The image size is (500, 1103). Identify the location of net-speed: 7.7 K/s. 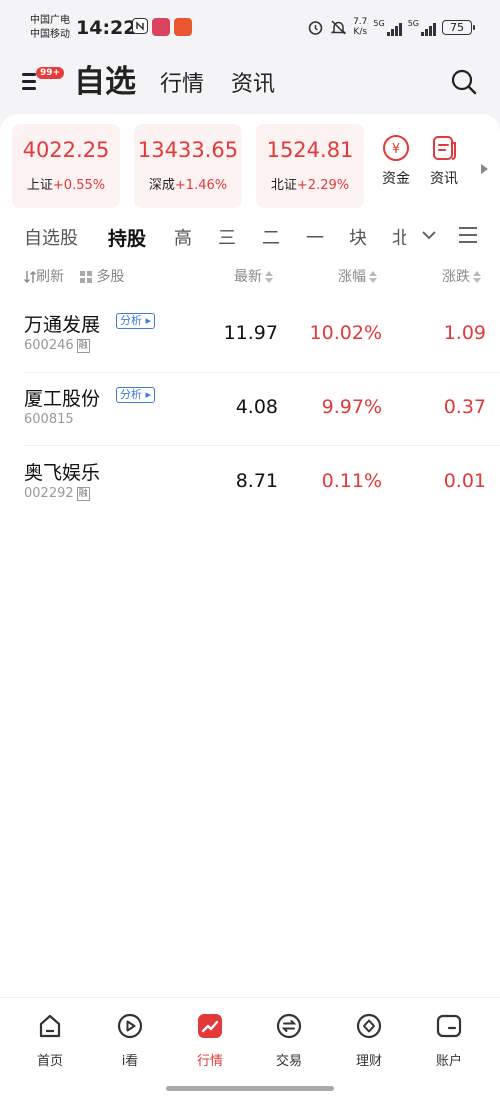
(360, 27).